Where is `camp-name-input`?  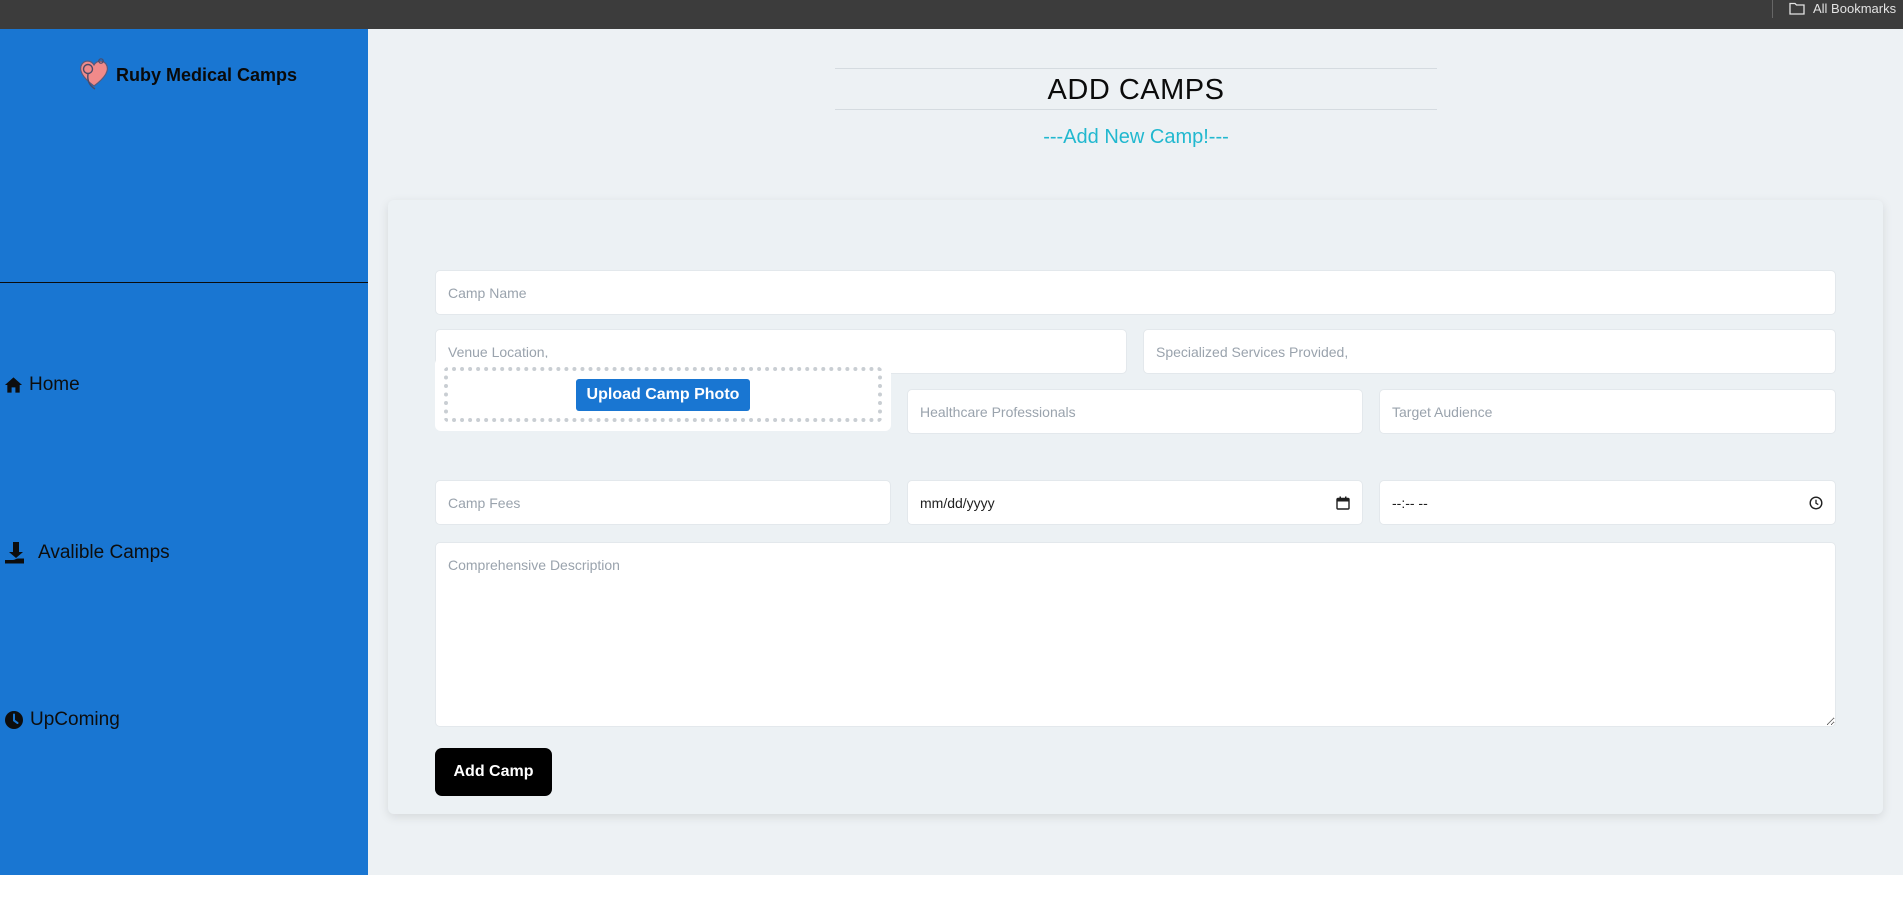
camp-name-input is located at coordinates (1135, 292).